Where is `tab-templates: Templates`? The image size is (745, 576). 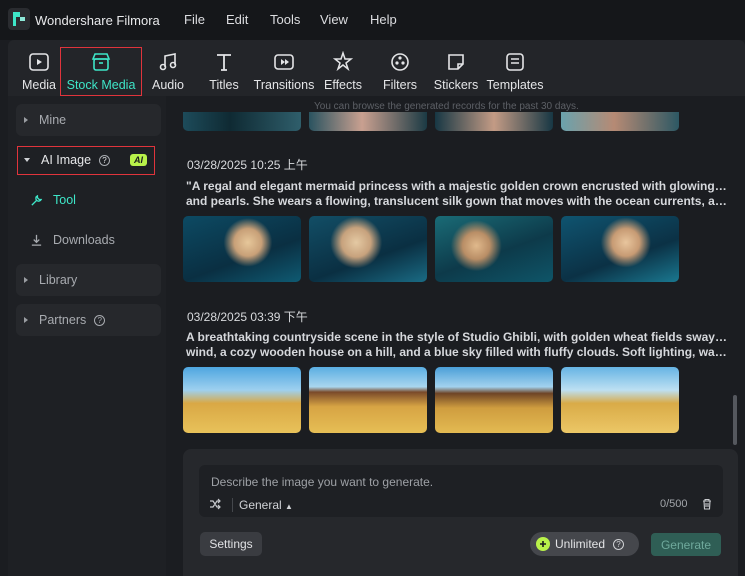
tab-templates: Templates is located at coordinates (515, 68).